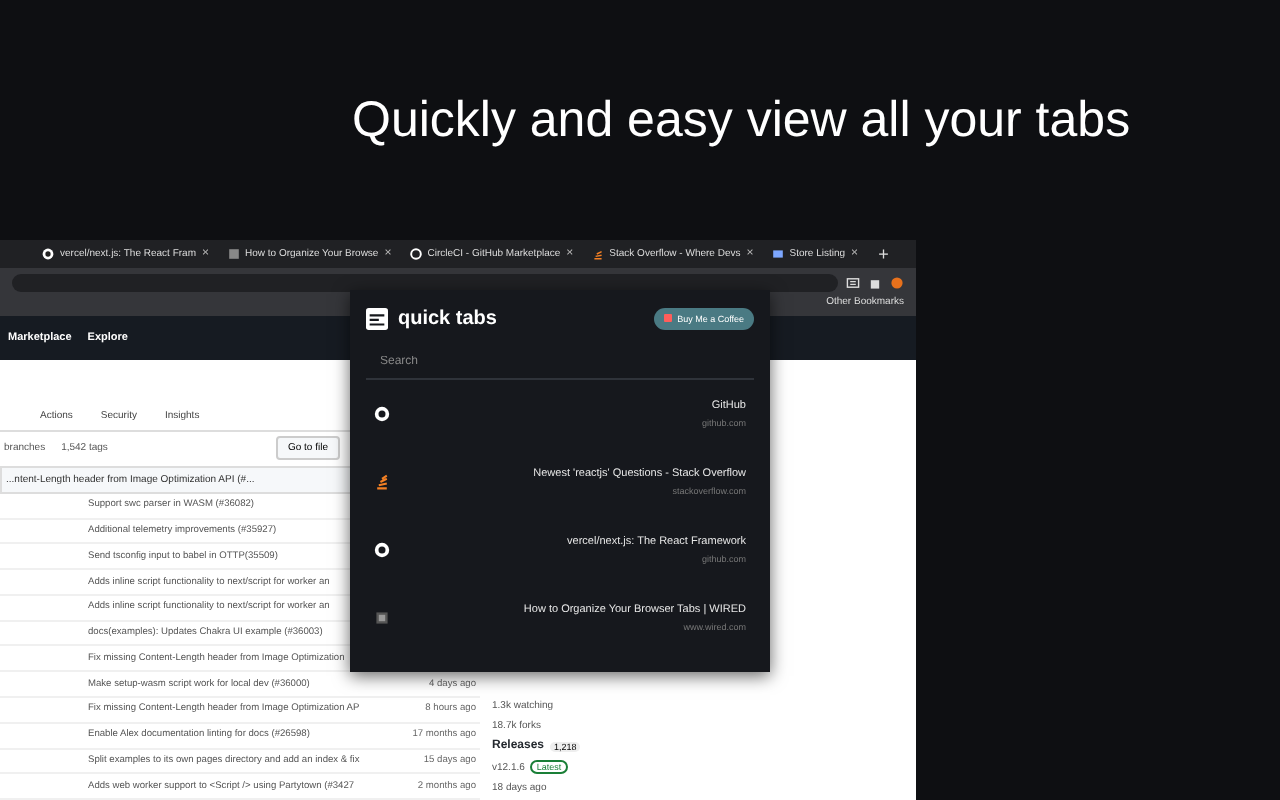  What do you see at coordinates (447, 318) in the screenshot?
I see `app-title: quick tabs` at bounding box center [447, 318].